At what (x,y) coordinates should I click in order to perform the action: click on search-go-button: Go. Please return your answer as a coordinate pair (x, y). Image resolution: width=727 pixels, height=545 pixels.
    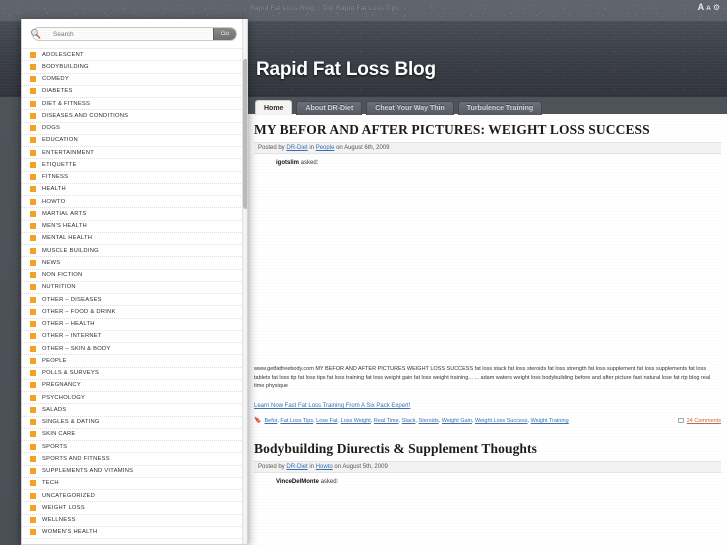
    Looking at the image, I should click on (224, 34).